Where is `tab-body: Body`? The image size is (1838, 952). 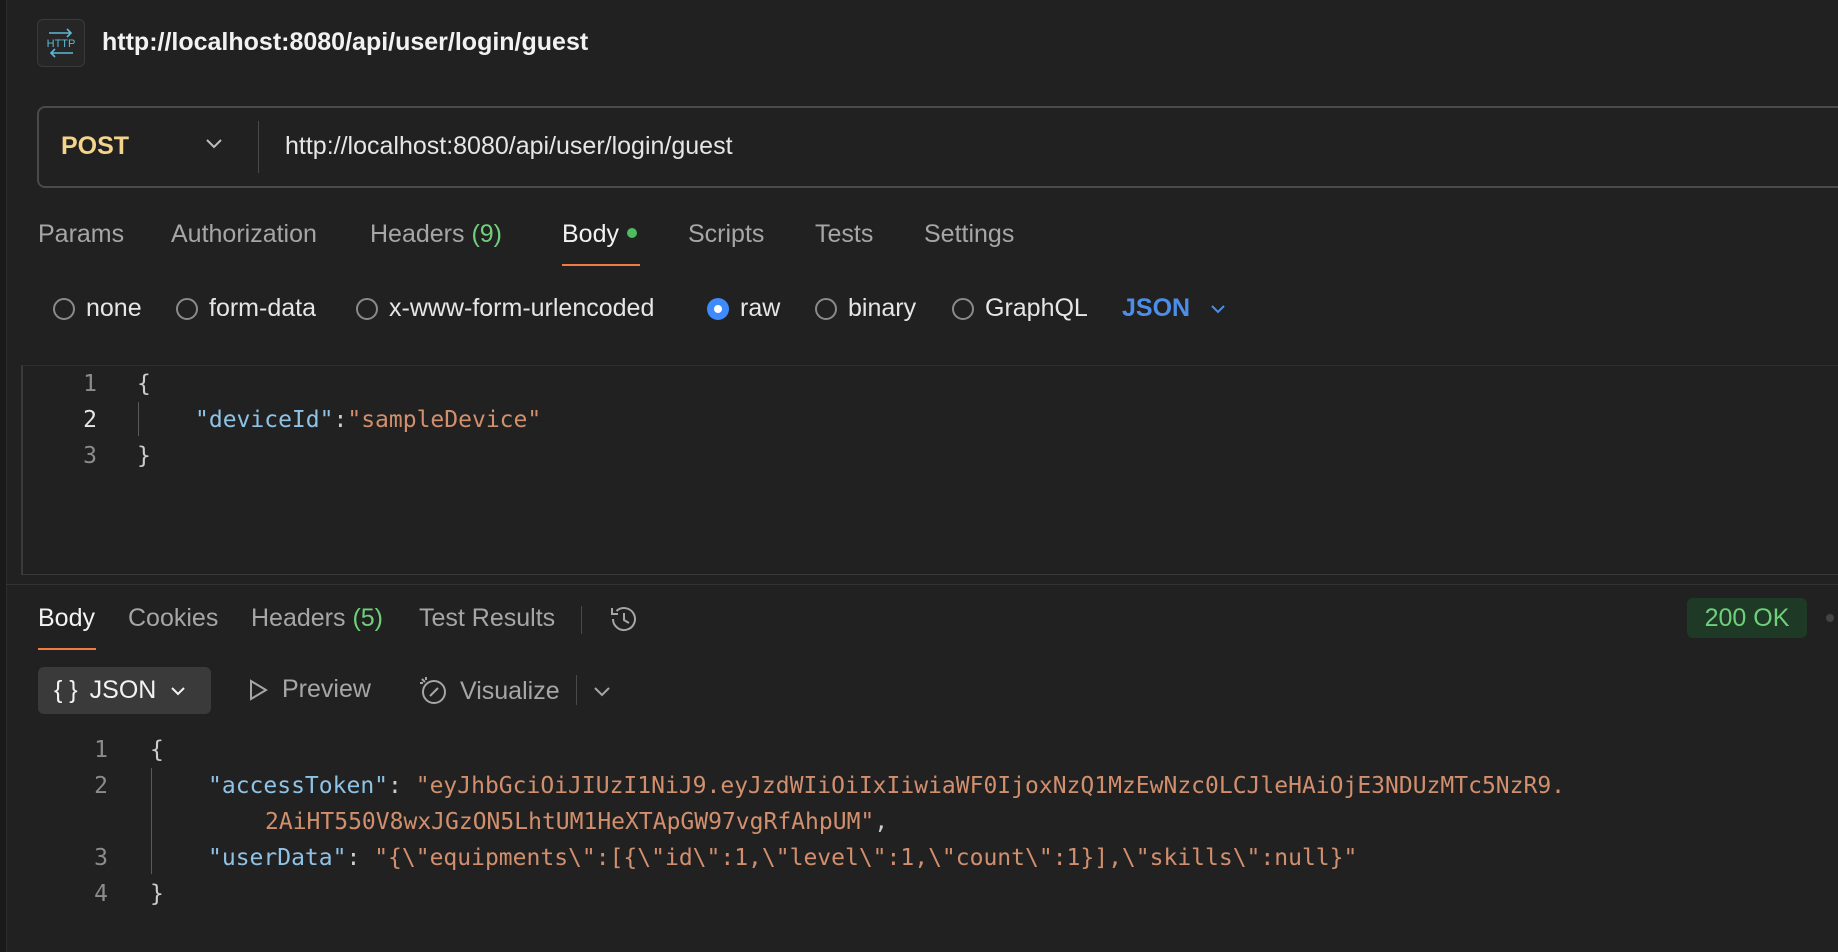 tab-body: Body is located at coordinates (599, 234).